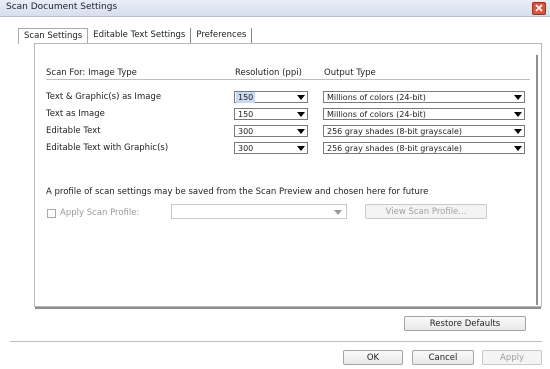 This screenshot has height=369, width=550. Describe the element at coordinates (350, 73) in the screenshot. I see `header-output-type: Output Type` at that location.